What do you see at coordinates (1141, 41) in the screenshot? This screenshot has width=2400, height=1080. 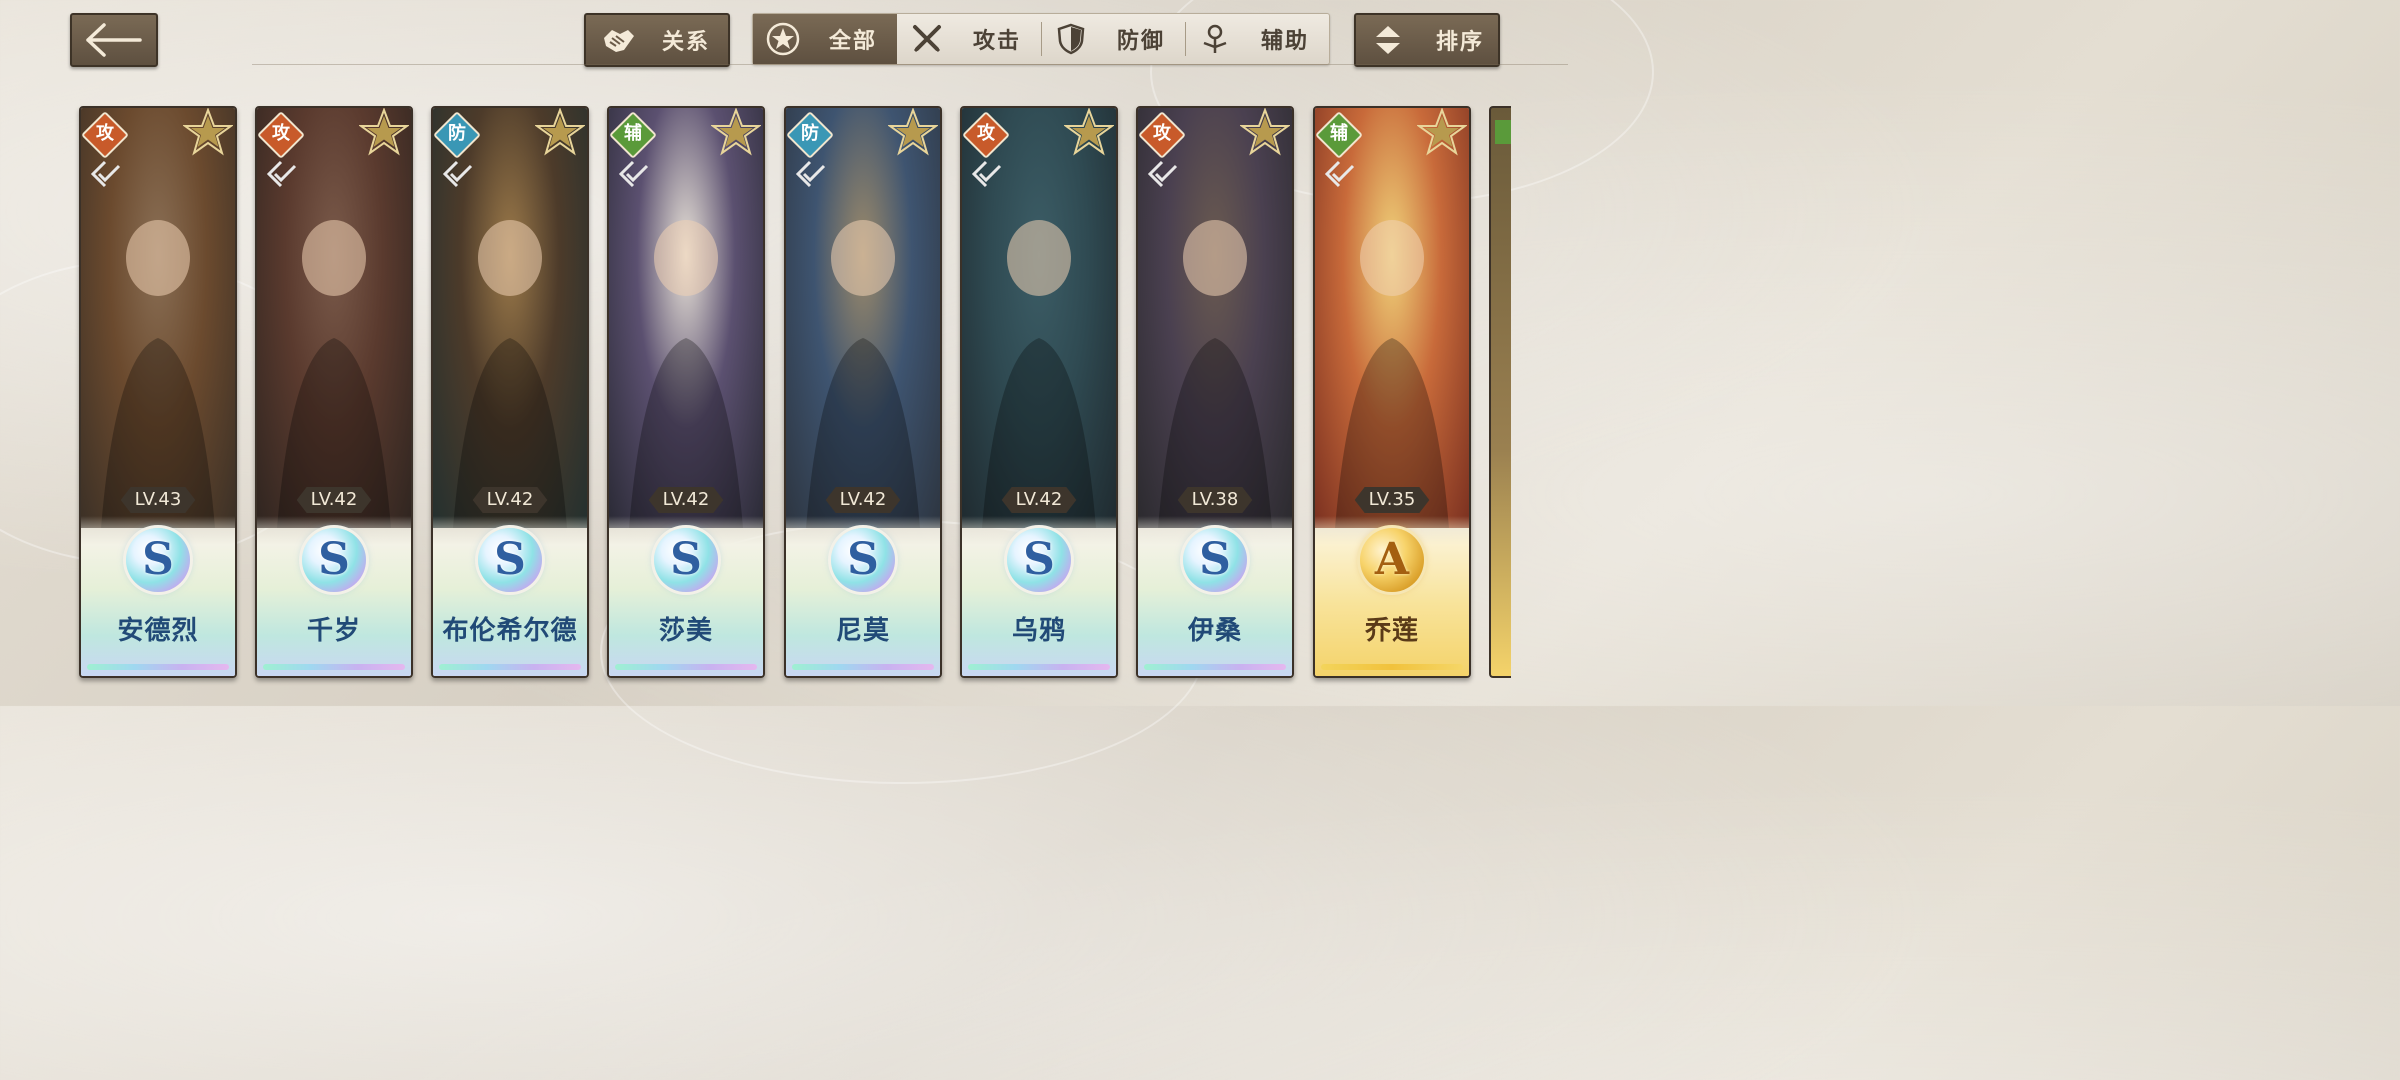 I see `tab-defense-label: 防御` at bounding box center [1141, 41].